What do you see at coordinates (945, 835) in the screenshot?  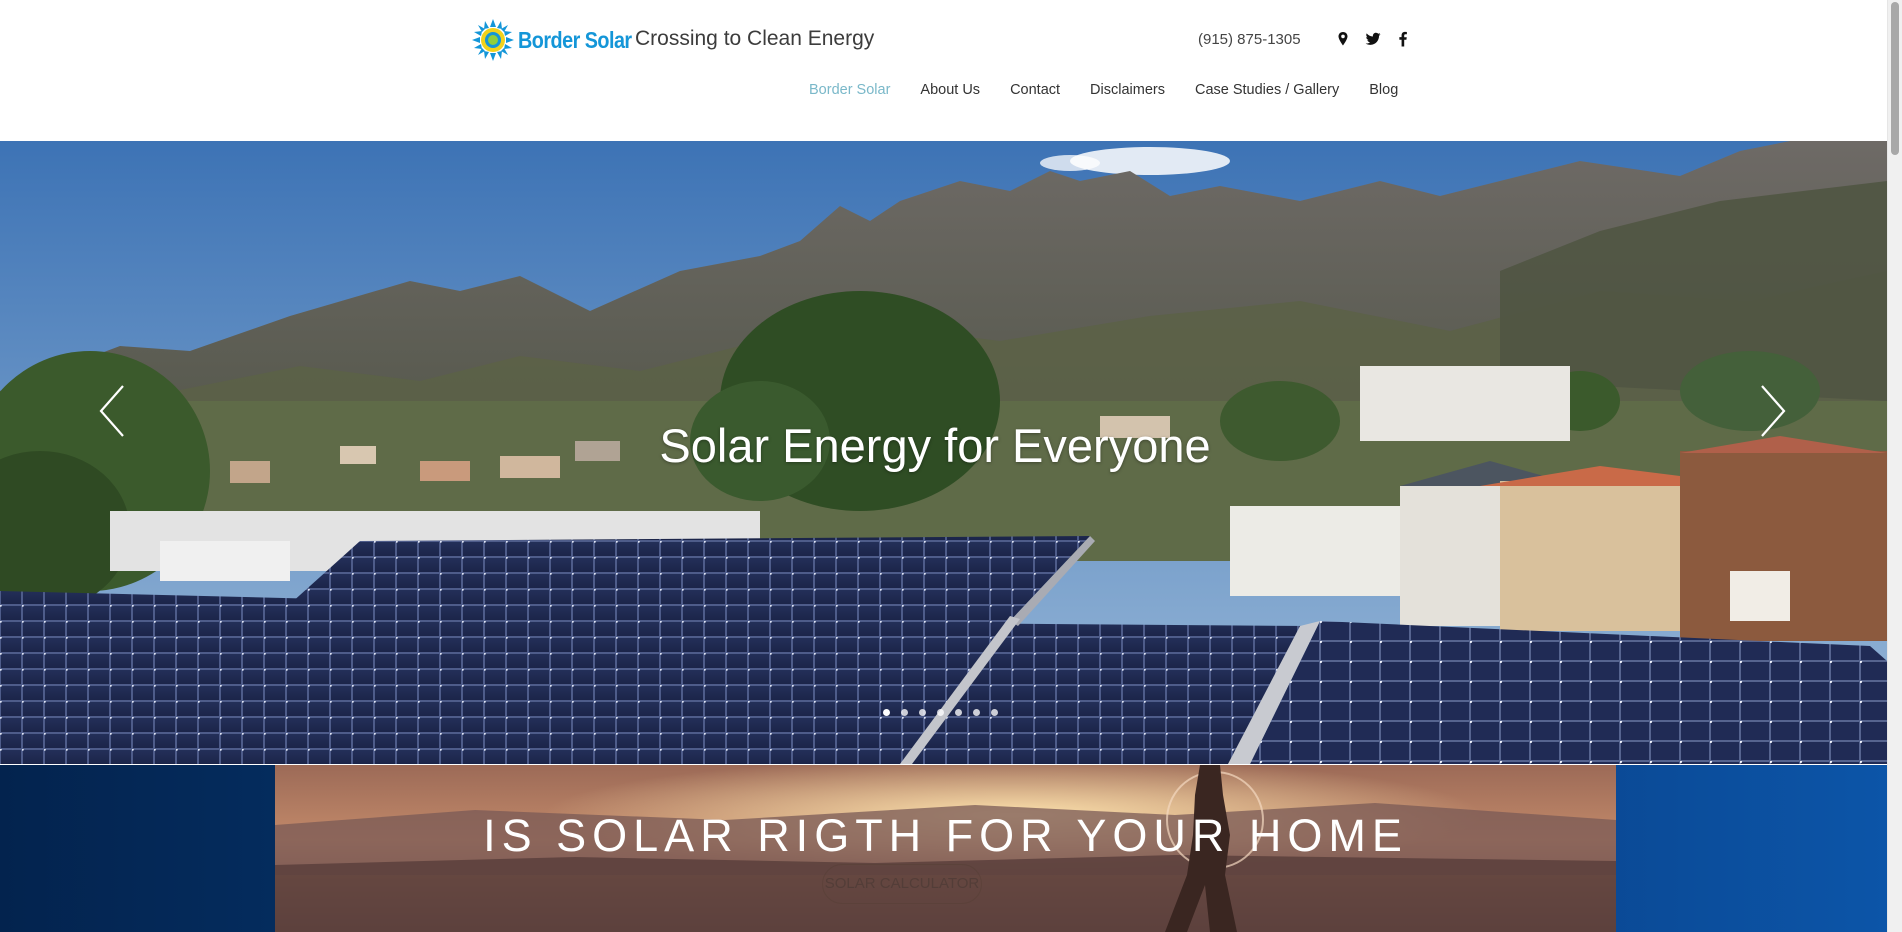 I see `section-heading: IS SOLAR RIGTH FOR YOUR HOME` at bounding box center [945, 835].